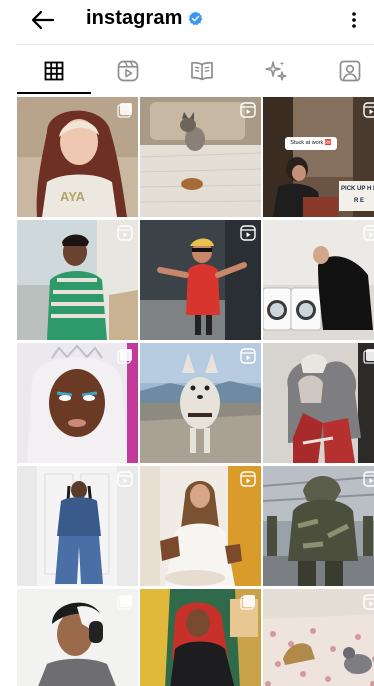 The width and height of the screenshot is (374, 686). I want to click on post-thumbnail: AYA, so click(77, 157).